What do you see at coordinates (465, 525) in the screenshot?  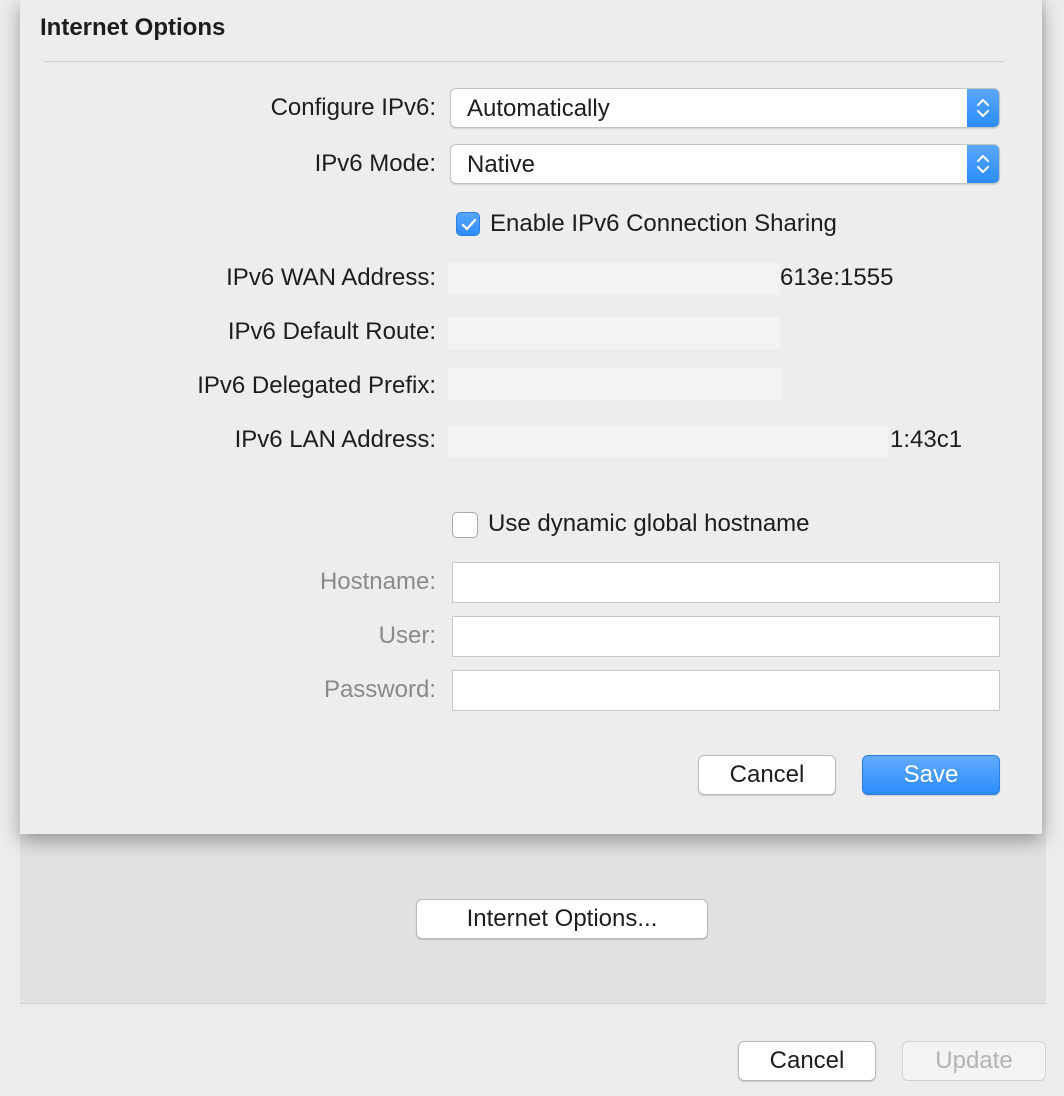 I see `dynamic-hostname-checkbox` at bounding box center [465, 525].